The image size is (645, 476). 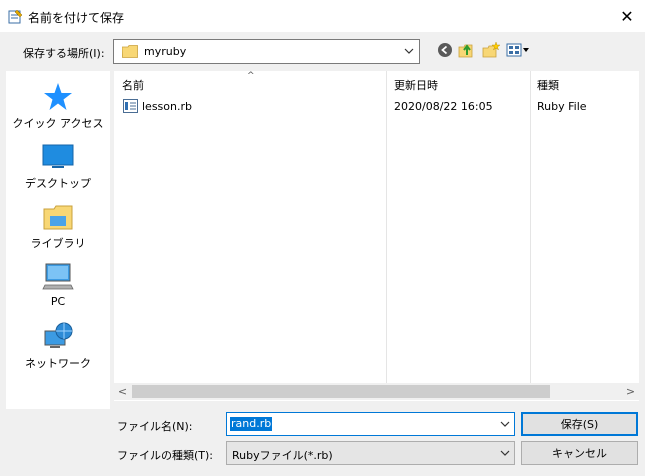 I want to click on column-header-type: 種類, so click(x=548, y=85).